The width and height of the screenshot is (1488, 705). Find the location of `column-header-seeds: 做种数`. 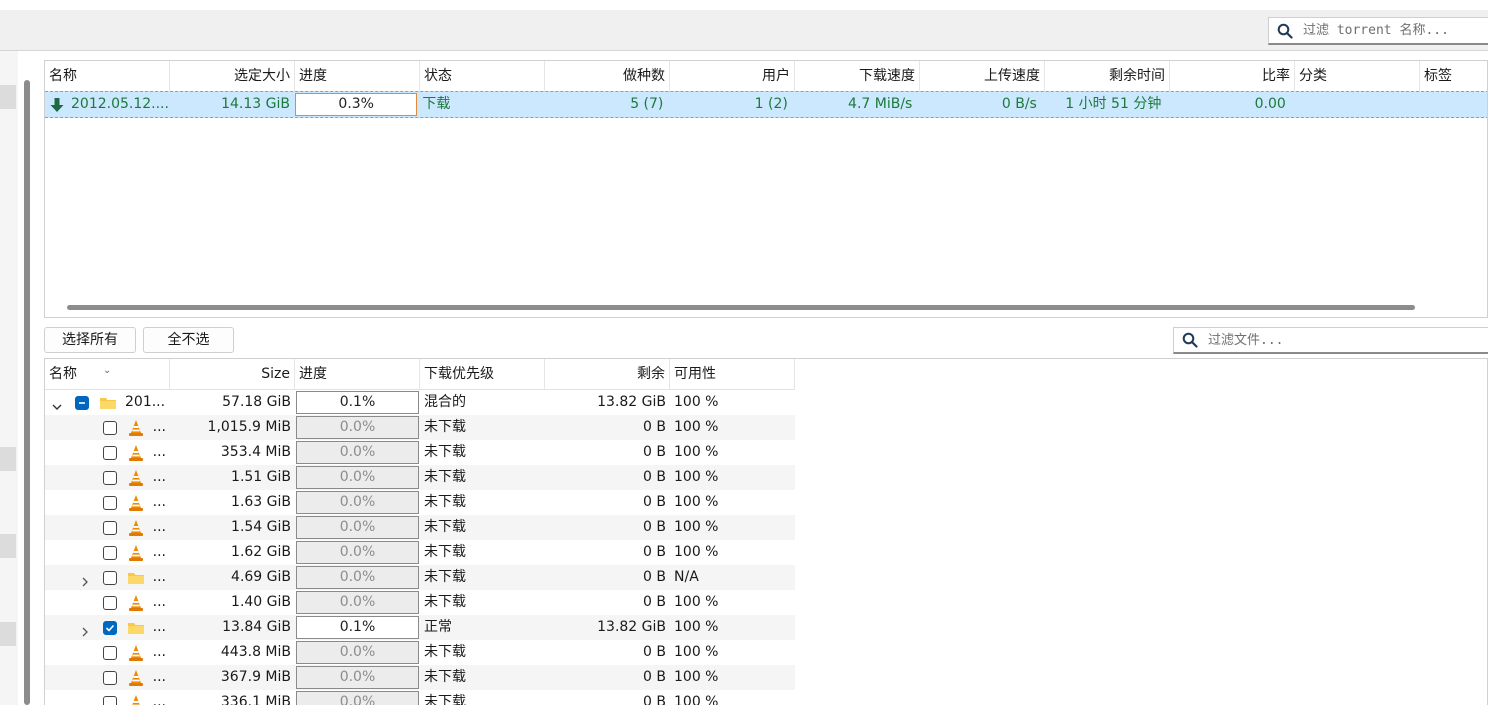

column-header-seeds: 做种数 is located at coordinates (607, 76).